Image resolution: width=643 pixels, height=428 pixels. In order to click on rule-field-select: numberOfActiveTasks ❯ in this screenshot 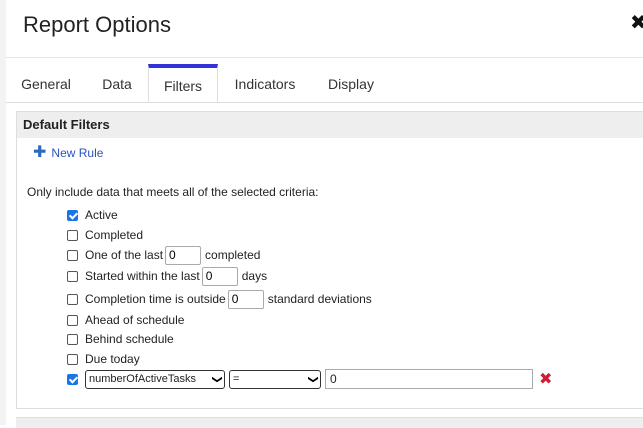, I will do `click(155, 379)`.